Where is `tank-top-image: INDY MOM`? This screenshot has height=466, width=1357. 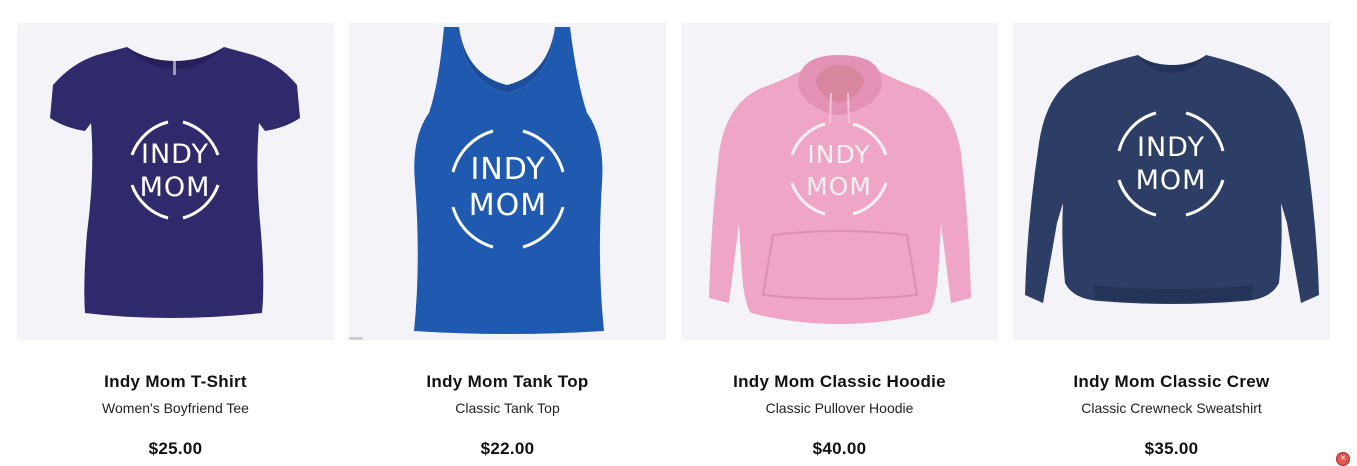 tank-top-image: INDY MOM is located at coordinates (476, 183).